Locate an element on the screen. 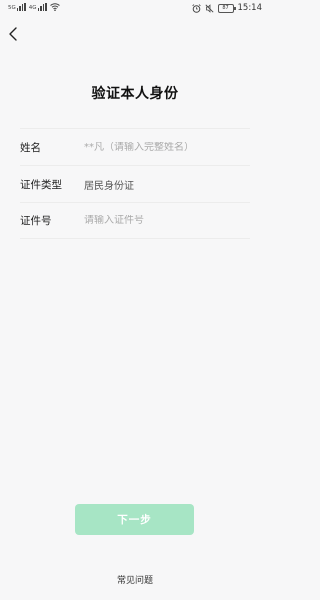 This screenshot has height=600, width=320. battery-icon: 87 is located at coordinates (226, 8).